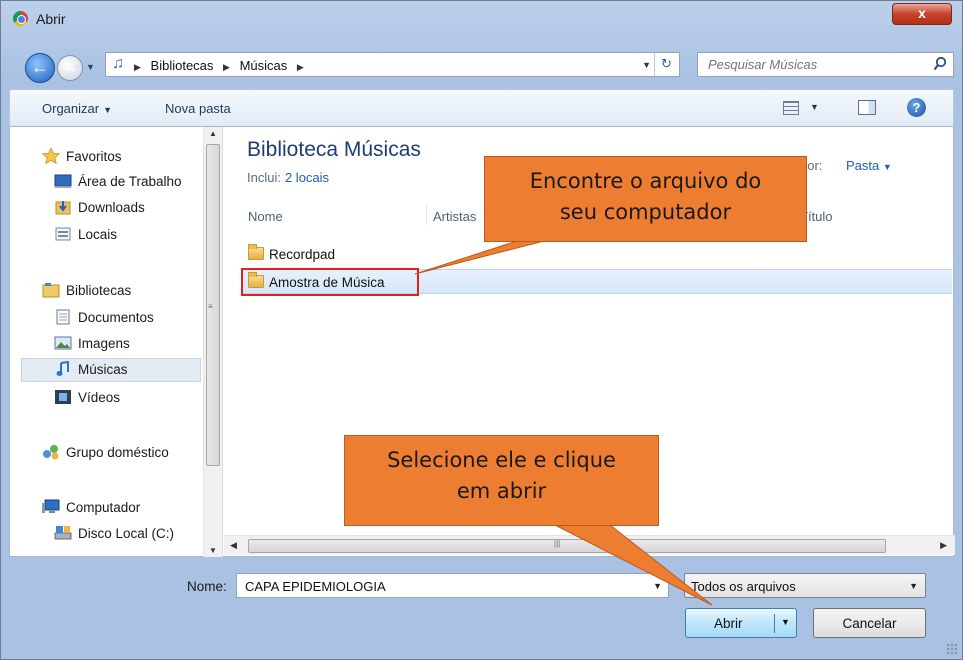  What do you see at coordinates (922, 14) in the screenshot?
I see `close-button: x` at bounding box center [922, 14].